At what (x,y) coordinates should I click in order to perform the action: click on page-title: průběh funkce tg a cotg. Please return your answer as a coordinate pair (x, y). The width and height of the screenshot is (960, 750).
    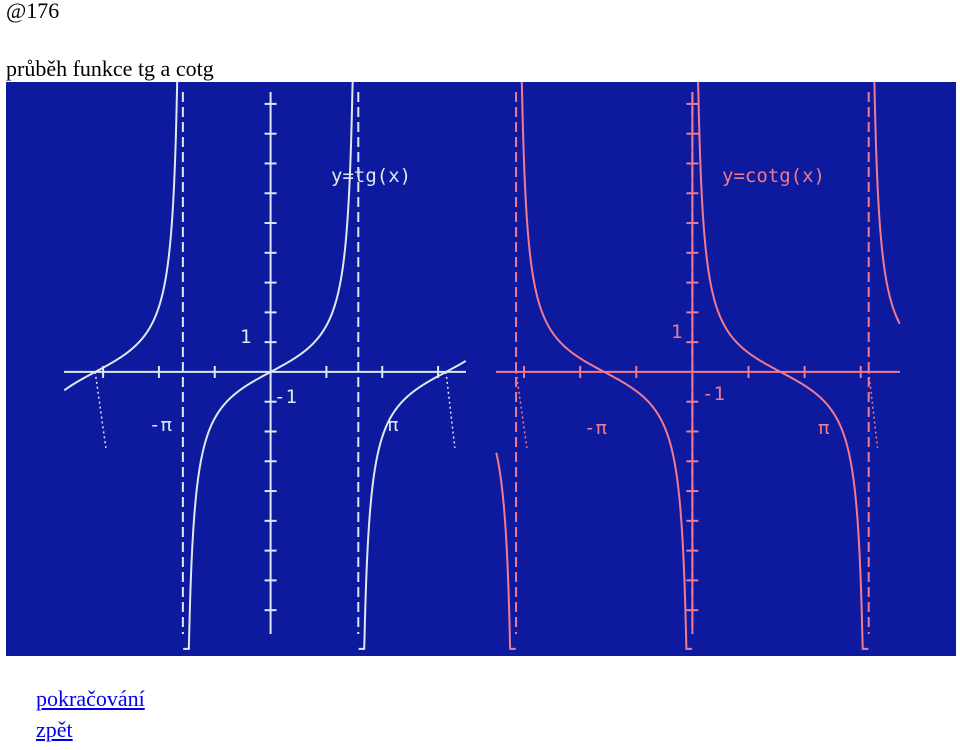
    Looking at the image, I should click on (110, 68).